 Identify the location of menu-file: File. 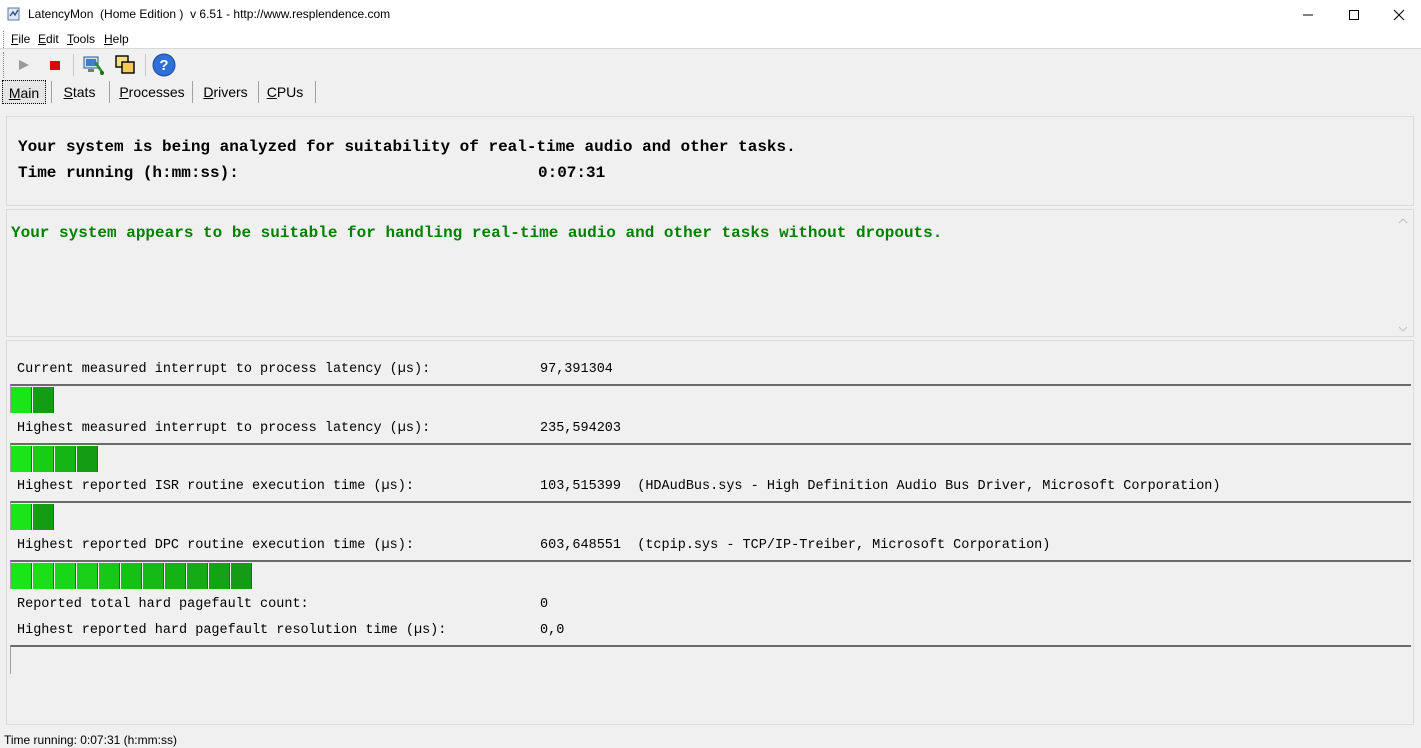
(20, 39).